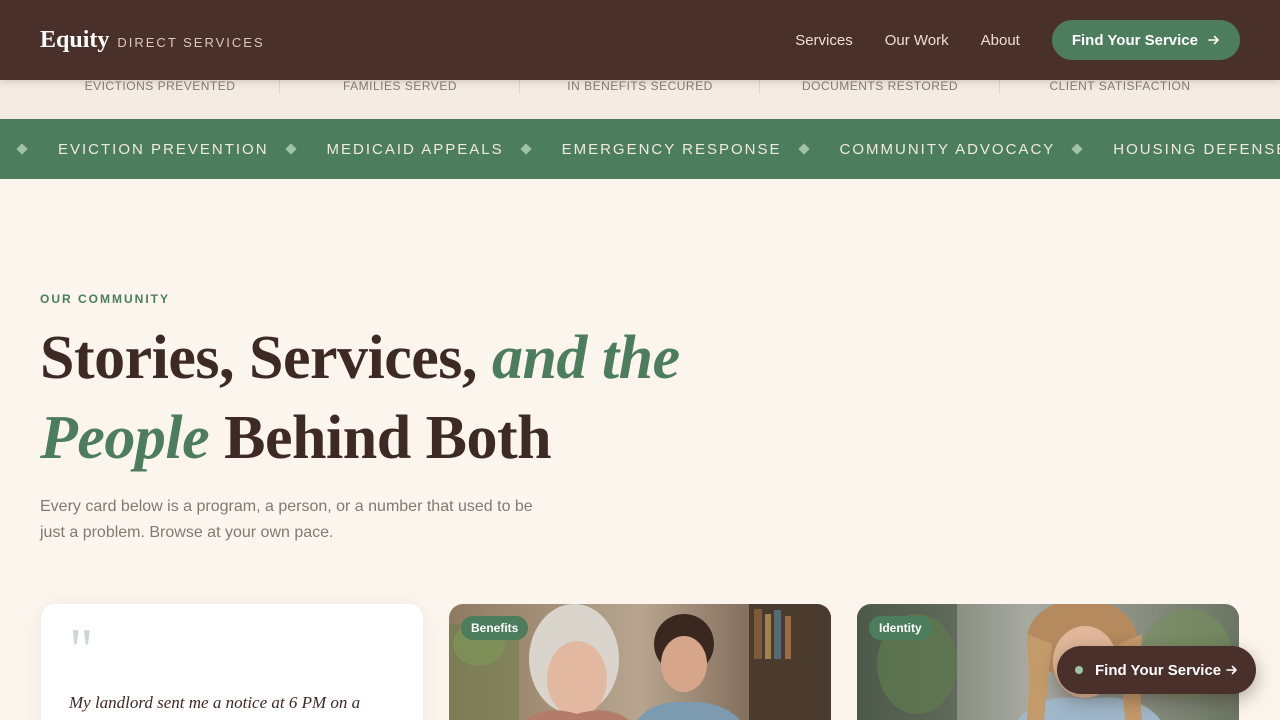 This screenshot has width=1280, height=720. I want to click on section-eyebrow: OUR COMMUNITY, so click(105, 299).